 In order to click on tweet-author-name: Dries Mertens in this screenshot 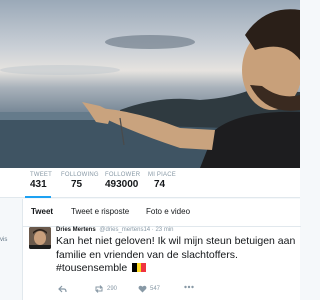, I will do `click(76, 230)`.